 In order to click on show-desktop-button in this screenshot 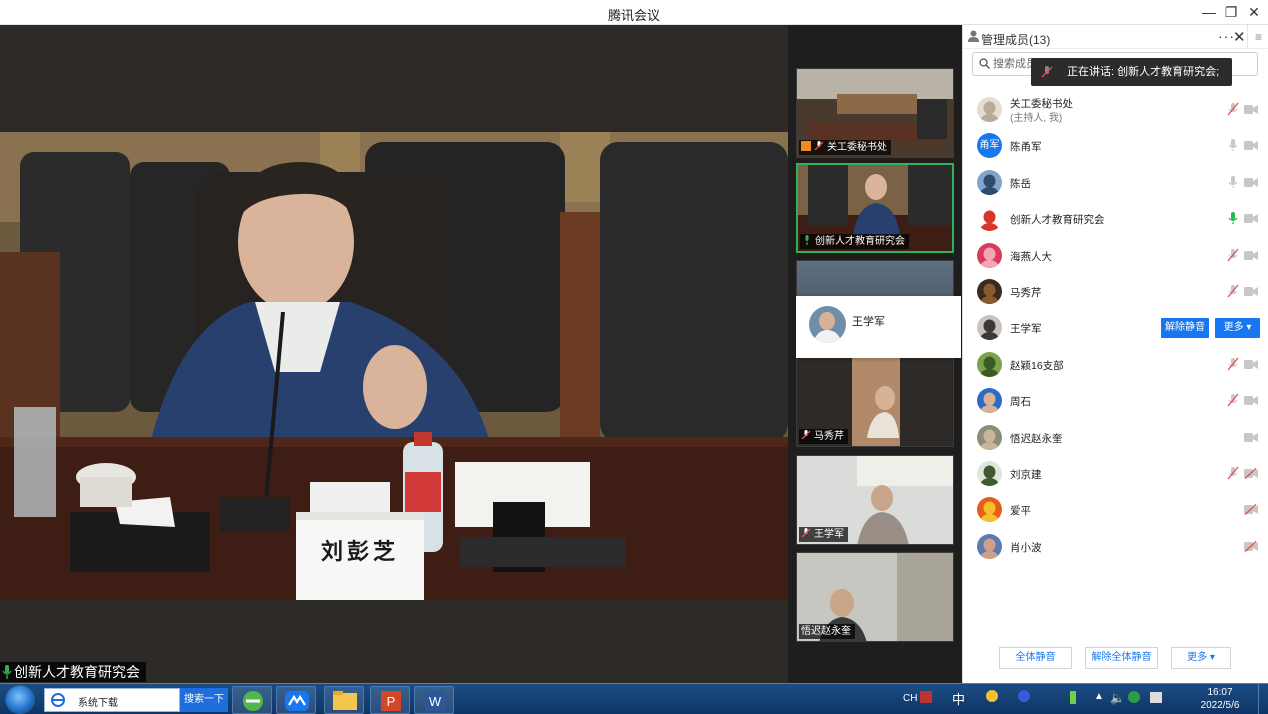, I will do `click(1263, 699)`.